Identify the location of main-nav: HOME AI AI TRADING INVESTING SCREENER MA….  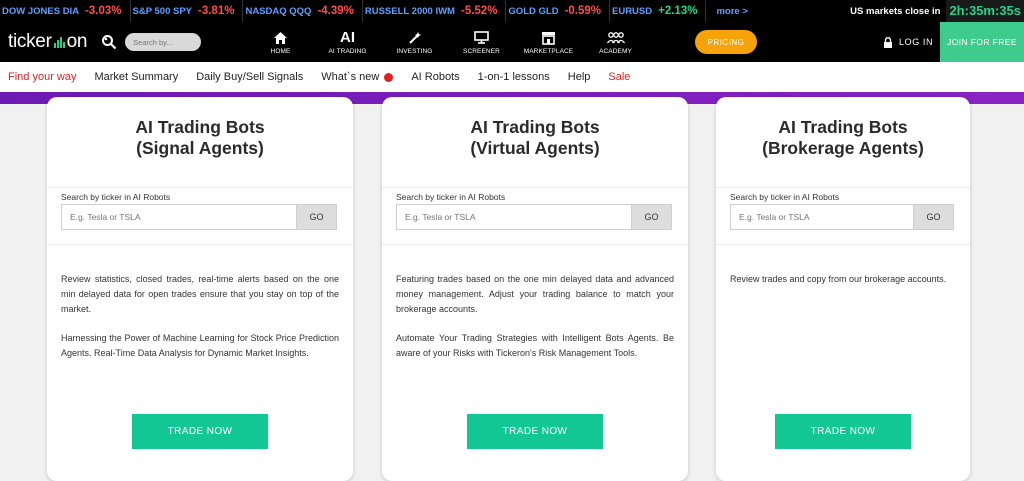
(448, 42).